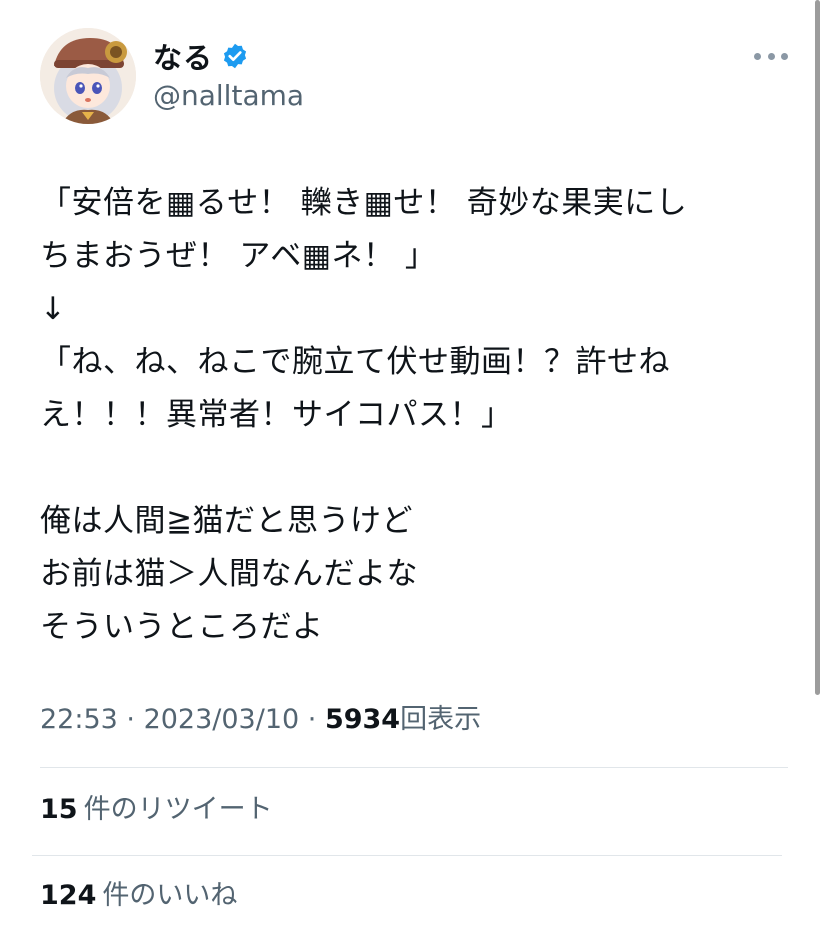 The image size is (828, 933). What do you see at coordinates (222, 719) in the screenshot?
I see `tweet-date: 2023/03/10` at bounding box center [222, 719].